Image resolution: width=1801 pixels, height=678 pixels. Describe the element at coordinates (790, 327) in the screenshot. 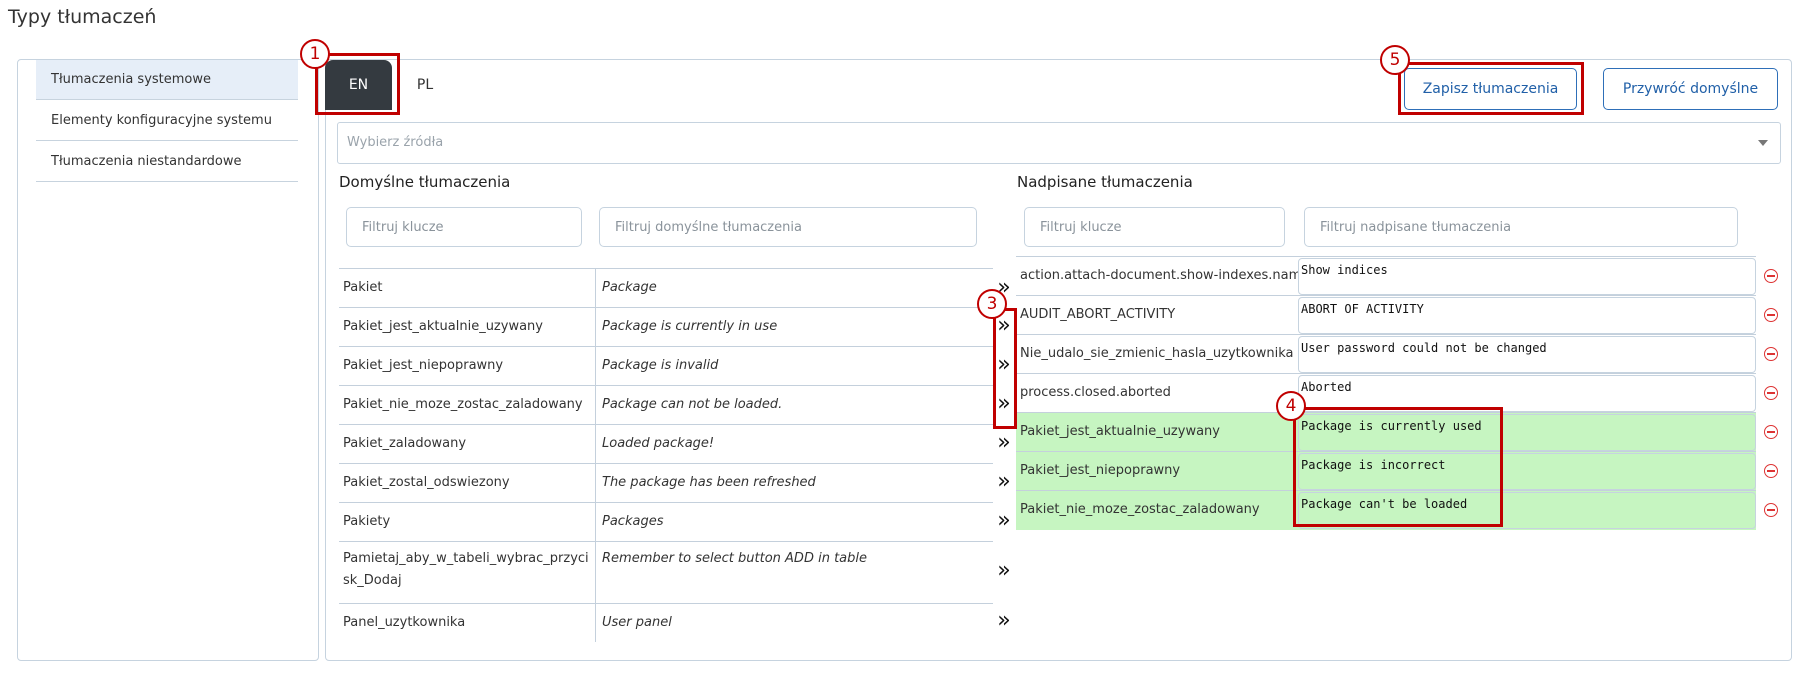

I see `row-value: Package is currently in use` at that location.